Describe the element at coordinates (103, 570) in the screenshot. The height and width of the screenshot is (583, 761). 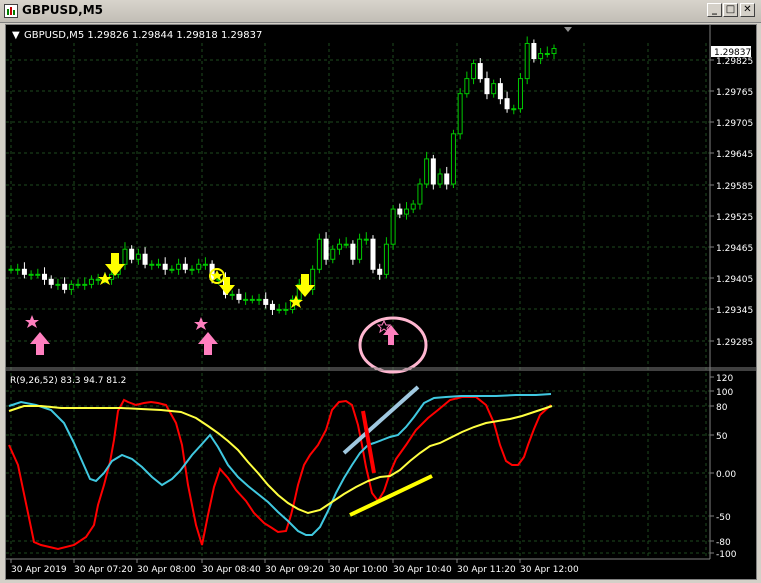
I see `time-tick-label: 30 Apr 07:20` at that location.